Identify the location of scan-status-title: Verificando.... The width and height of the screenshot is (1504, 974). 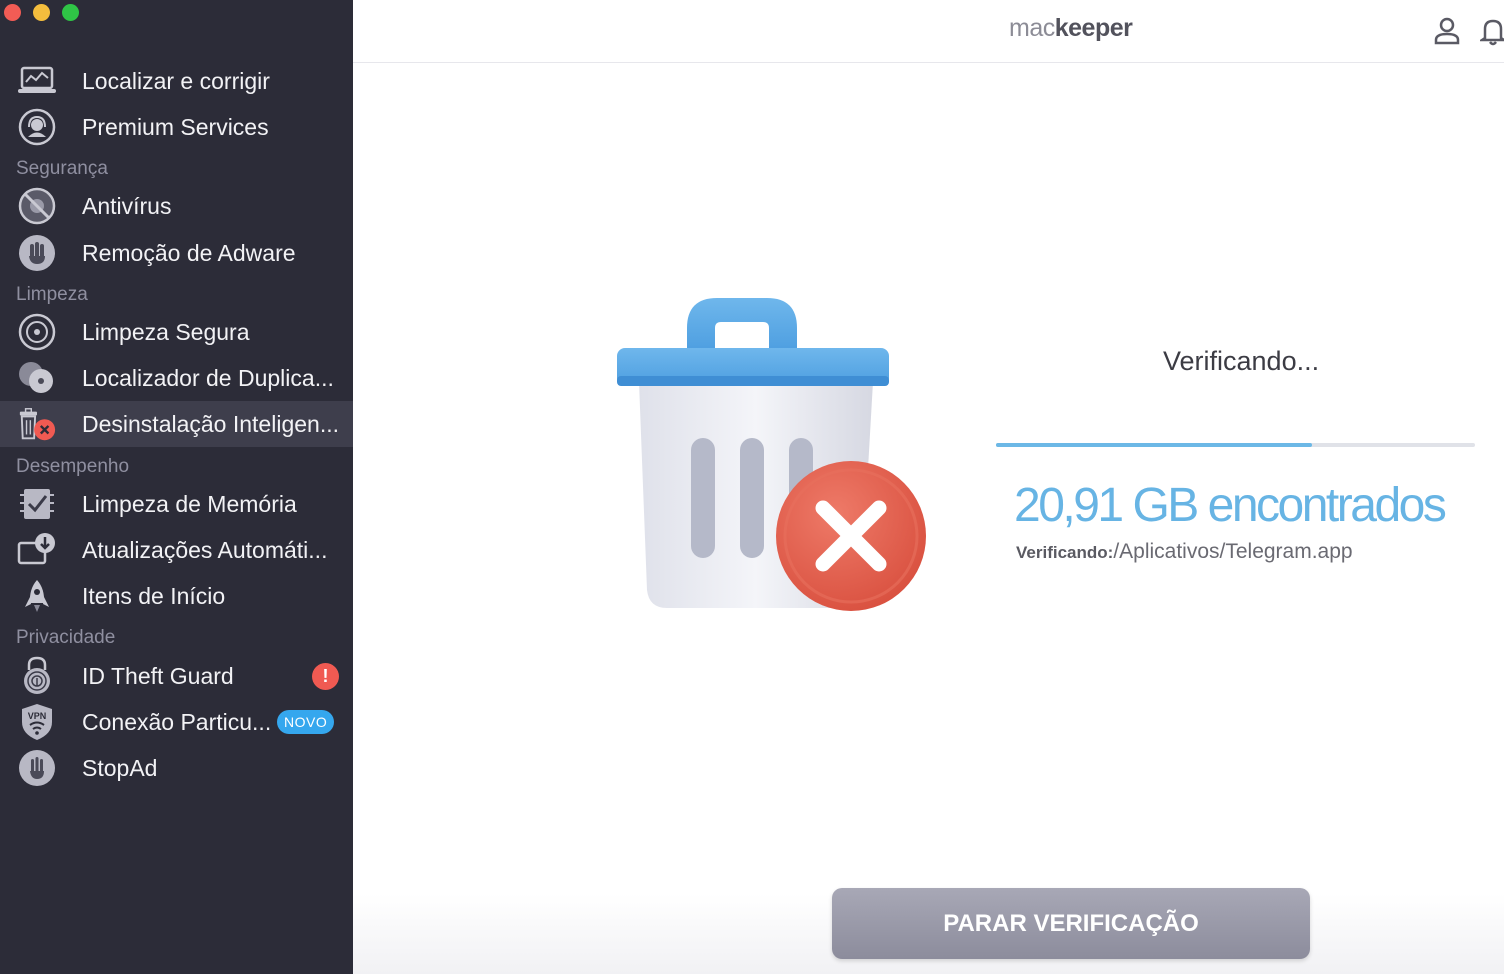
(1241, 361).